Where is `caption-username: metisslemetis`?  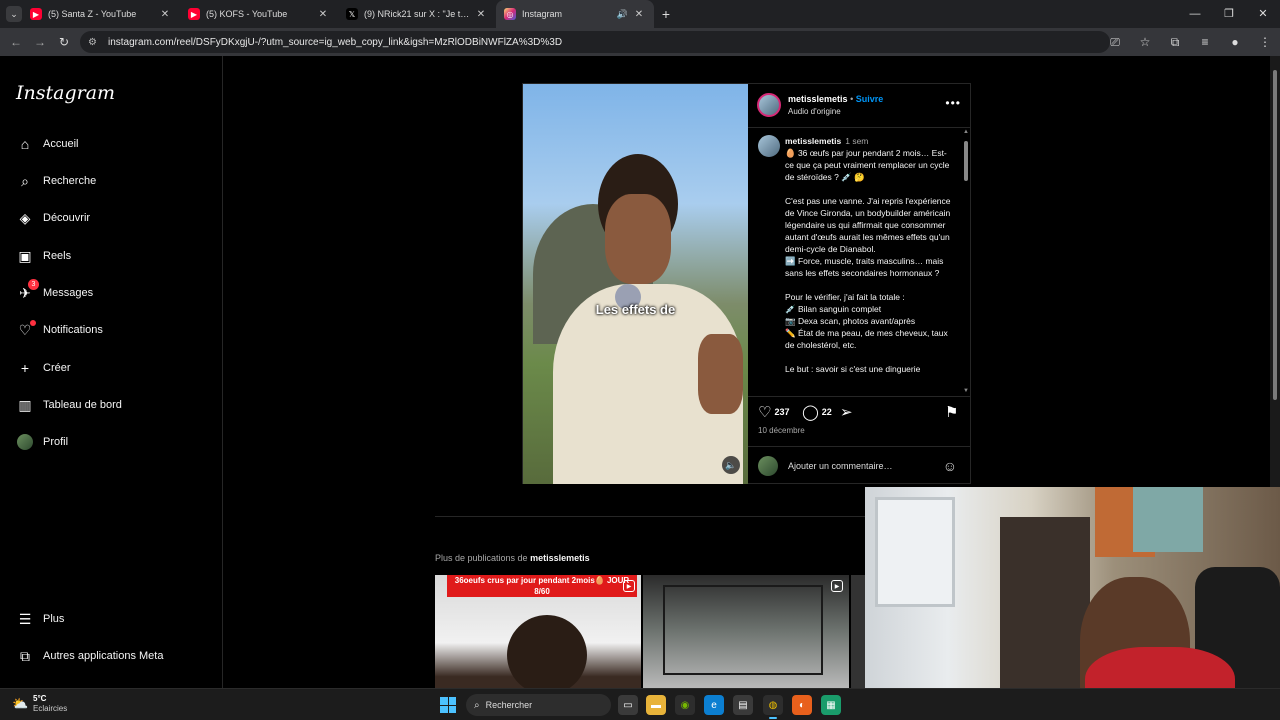 caption-username: metisslemetis is located at coordinates (813, 141).